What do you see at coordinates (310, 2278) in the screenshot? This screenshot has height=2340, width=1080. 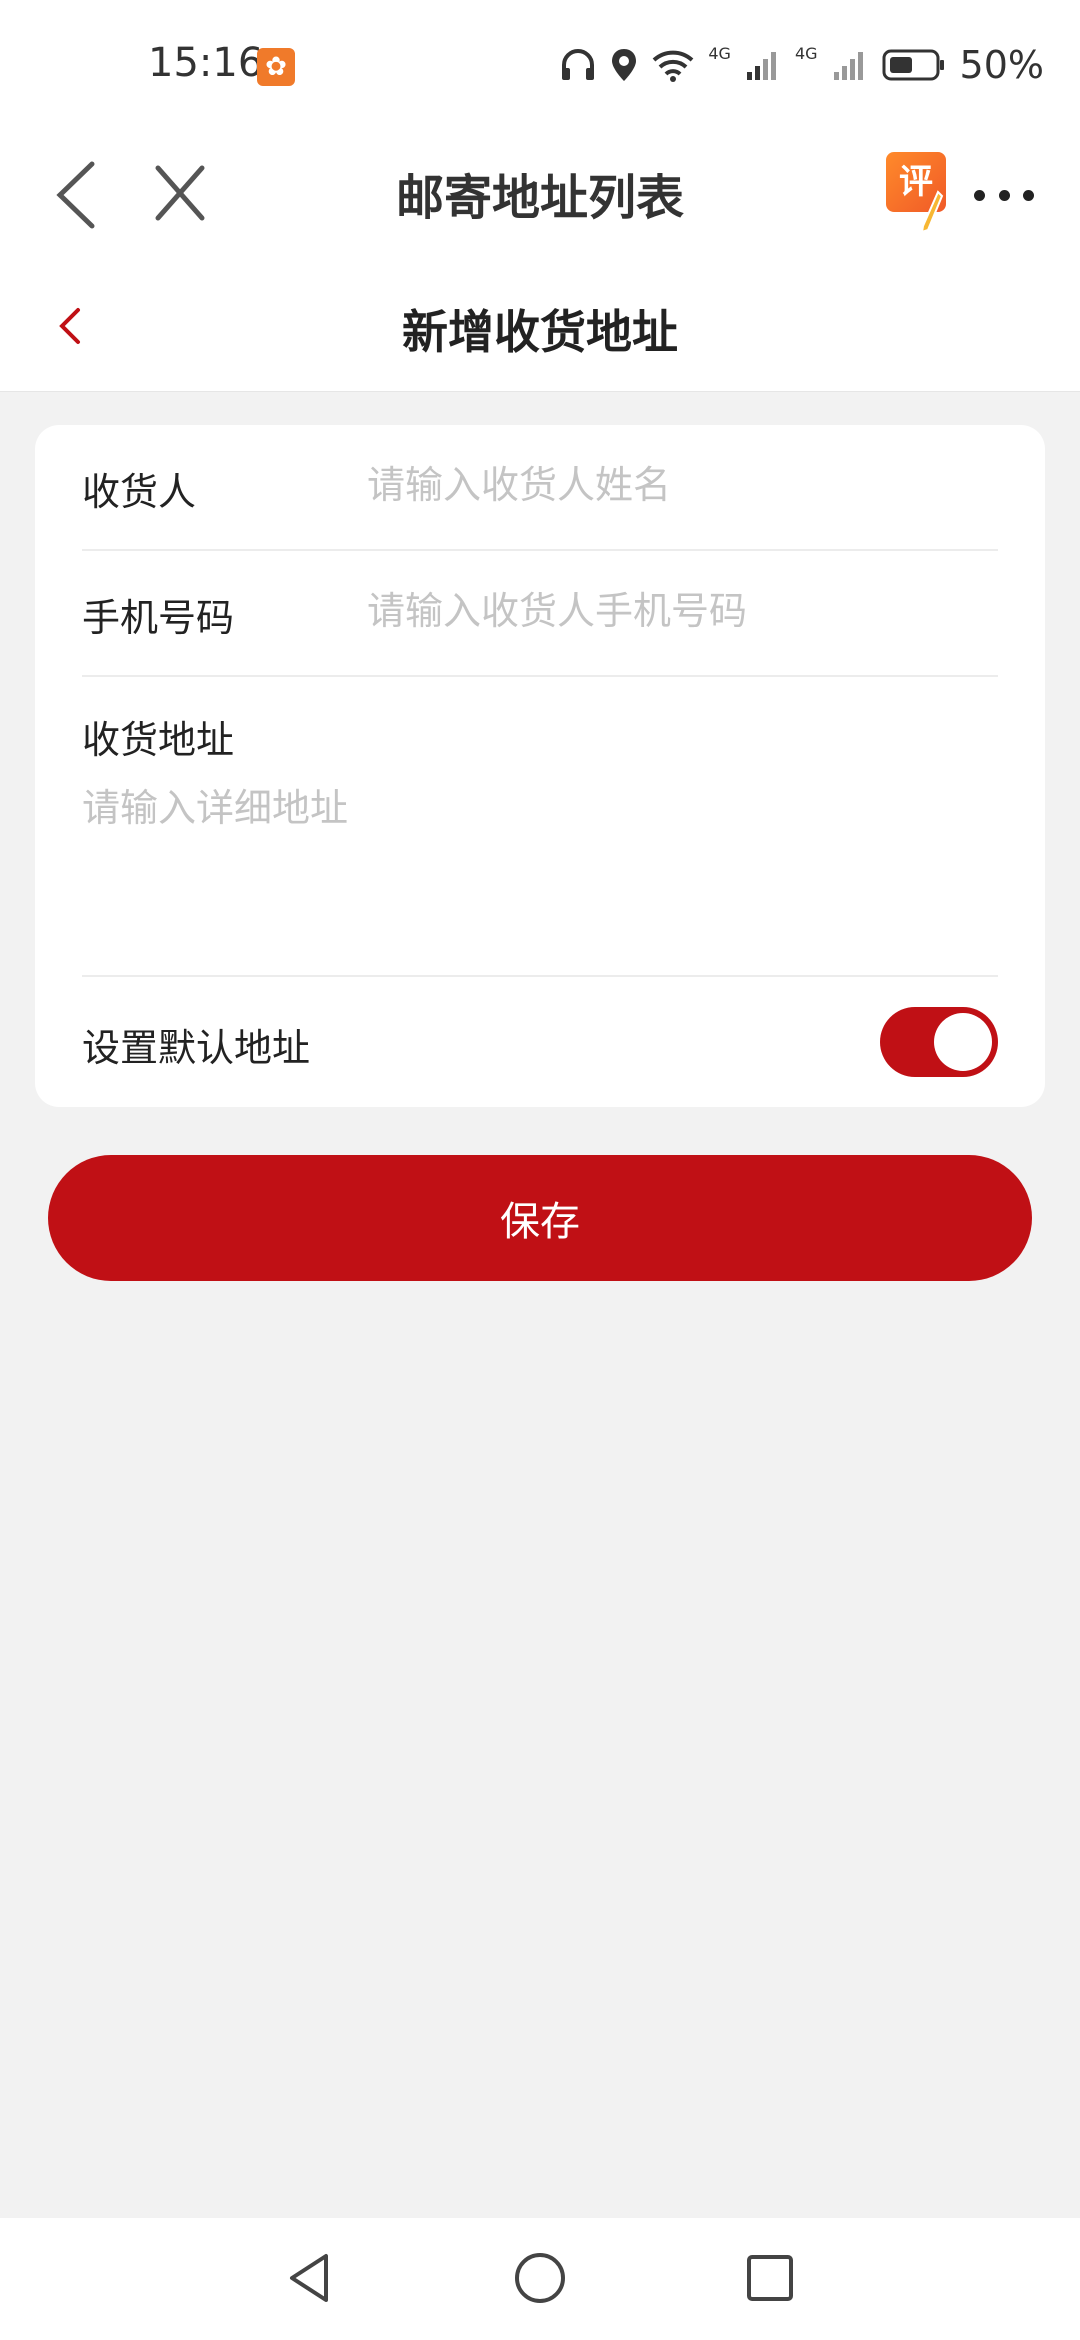 I see `system-back-icon` at bounding box center [310, 2278].